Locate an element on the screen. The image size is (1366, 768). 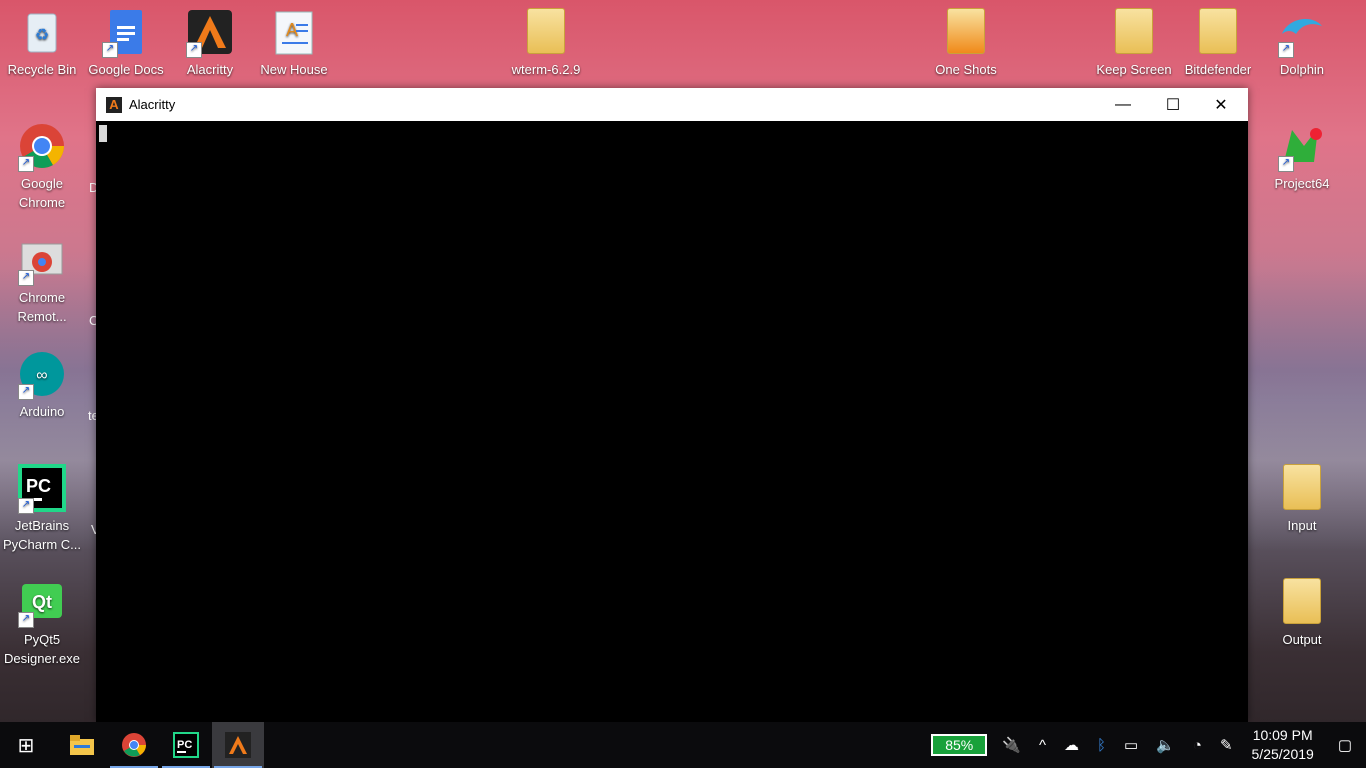
vlc-folder-icon is located at coordinates (966, 32).